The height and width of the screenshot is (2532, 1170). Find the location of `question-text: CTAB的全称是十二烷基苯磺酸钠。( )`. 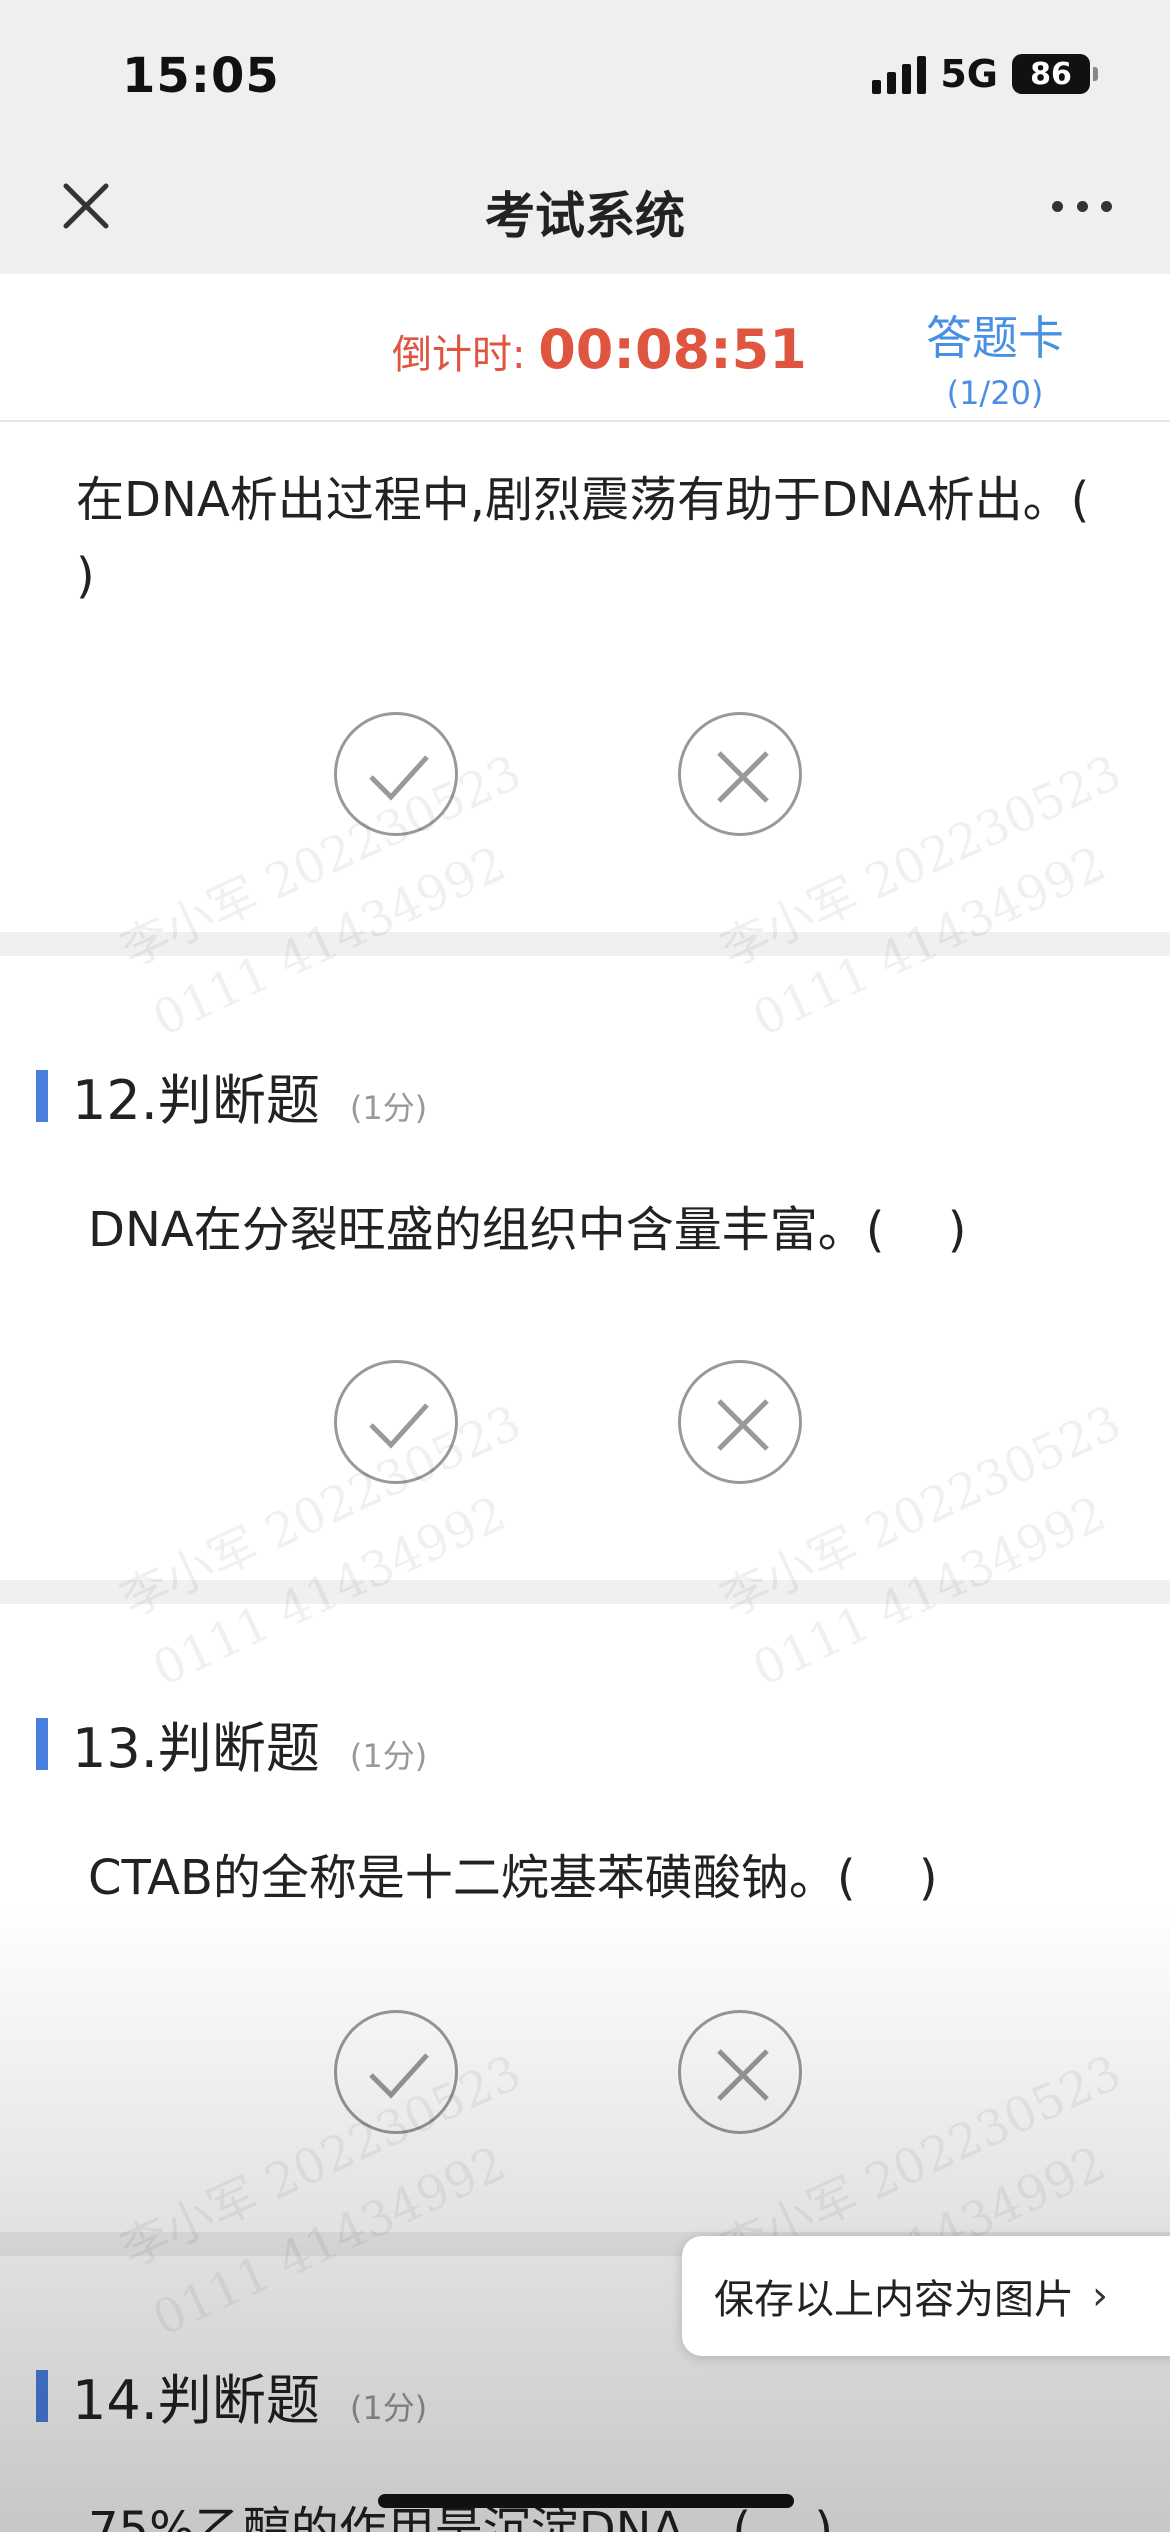

question-text: CTAB的全称是十二烷基苯磺酸钠。( ) is located at coordinates (513, 1878).